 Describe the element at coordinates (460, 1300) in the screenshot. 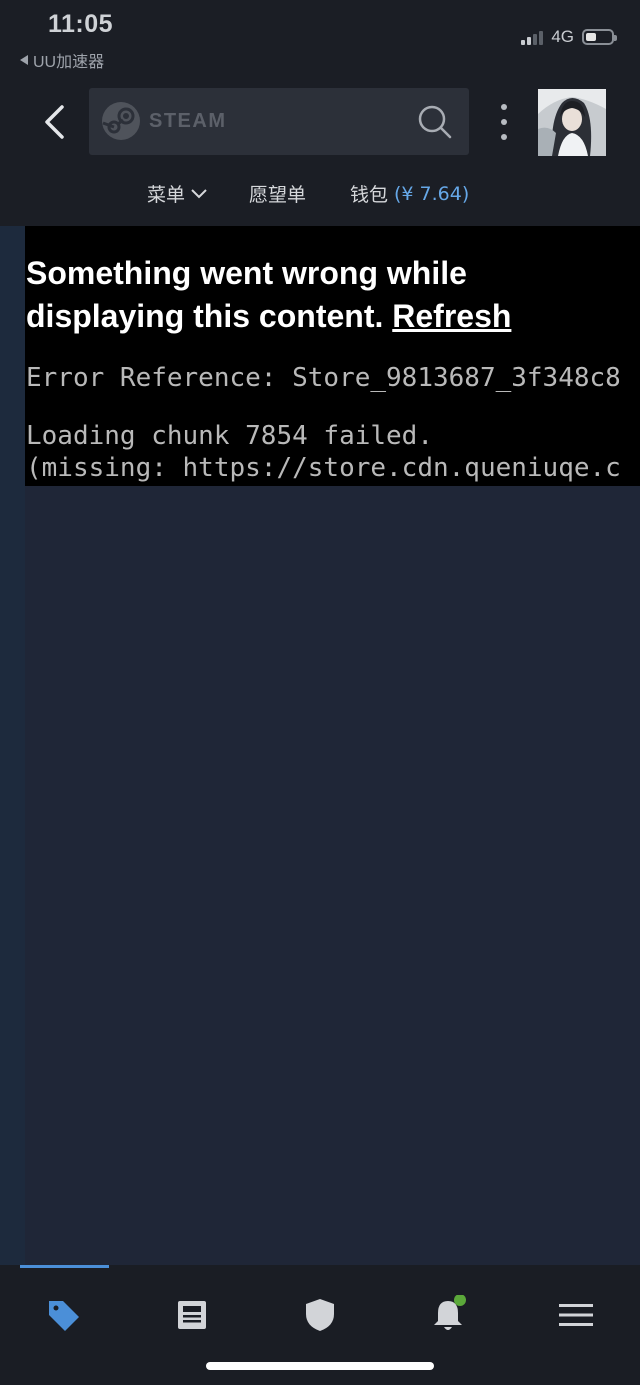

I see `notification-badge` at that location.